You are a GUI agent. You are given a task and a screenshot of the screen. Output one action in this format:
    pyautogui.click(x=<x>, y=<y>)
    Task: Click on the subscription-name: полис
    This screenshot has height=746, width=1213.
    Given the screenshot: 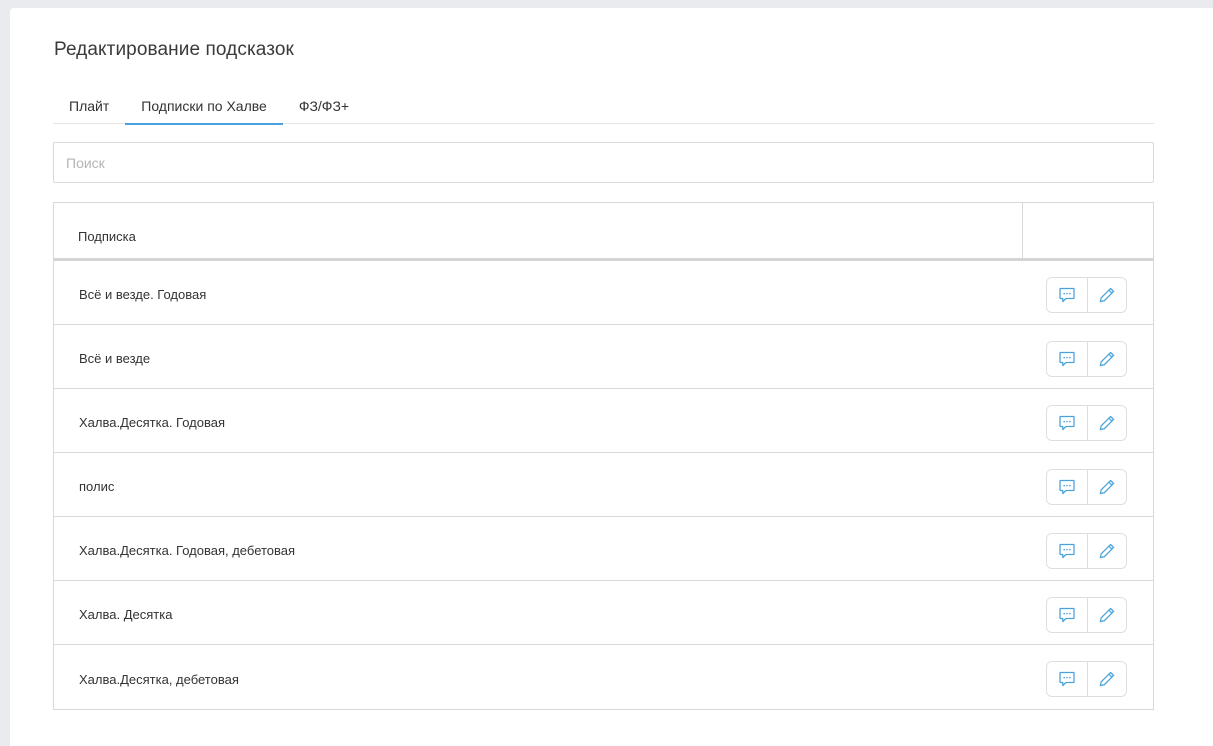 What is the action you would take?
    pyautogui.click(x=97, y=486)
    